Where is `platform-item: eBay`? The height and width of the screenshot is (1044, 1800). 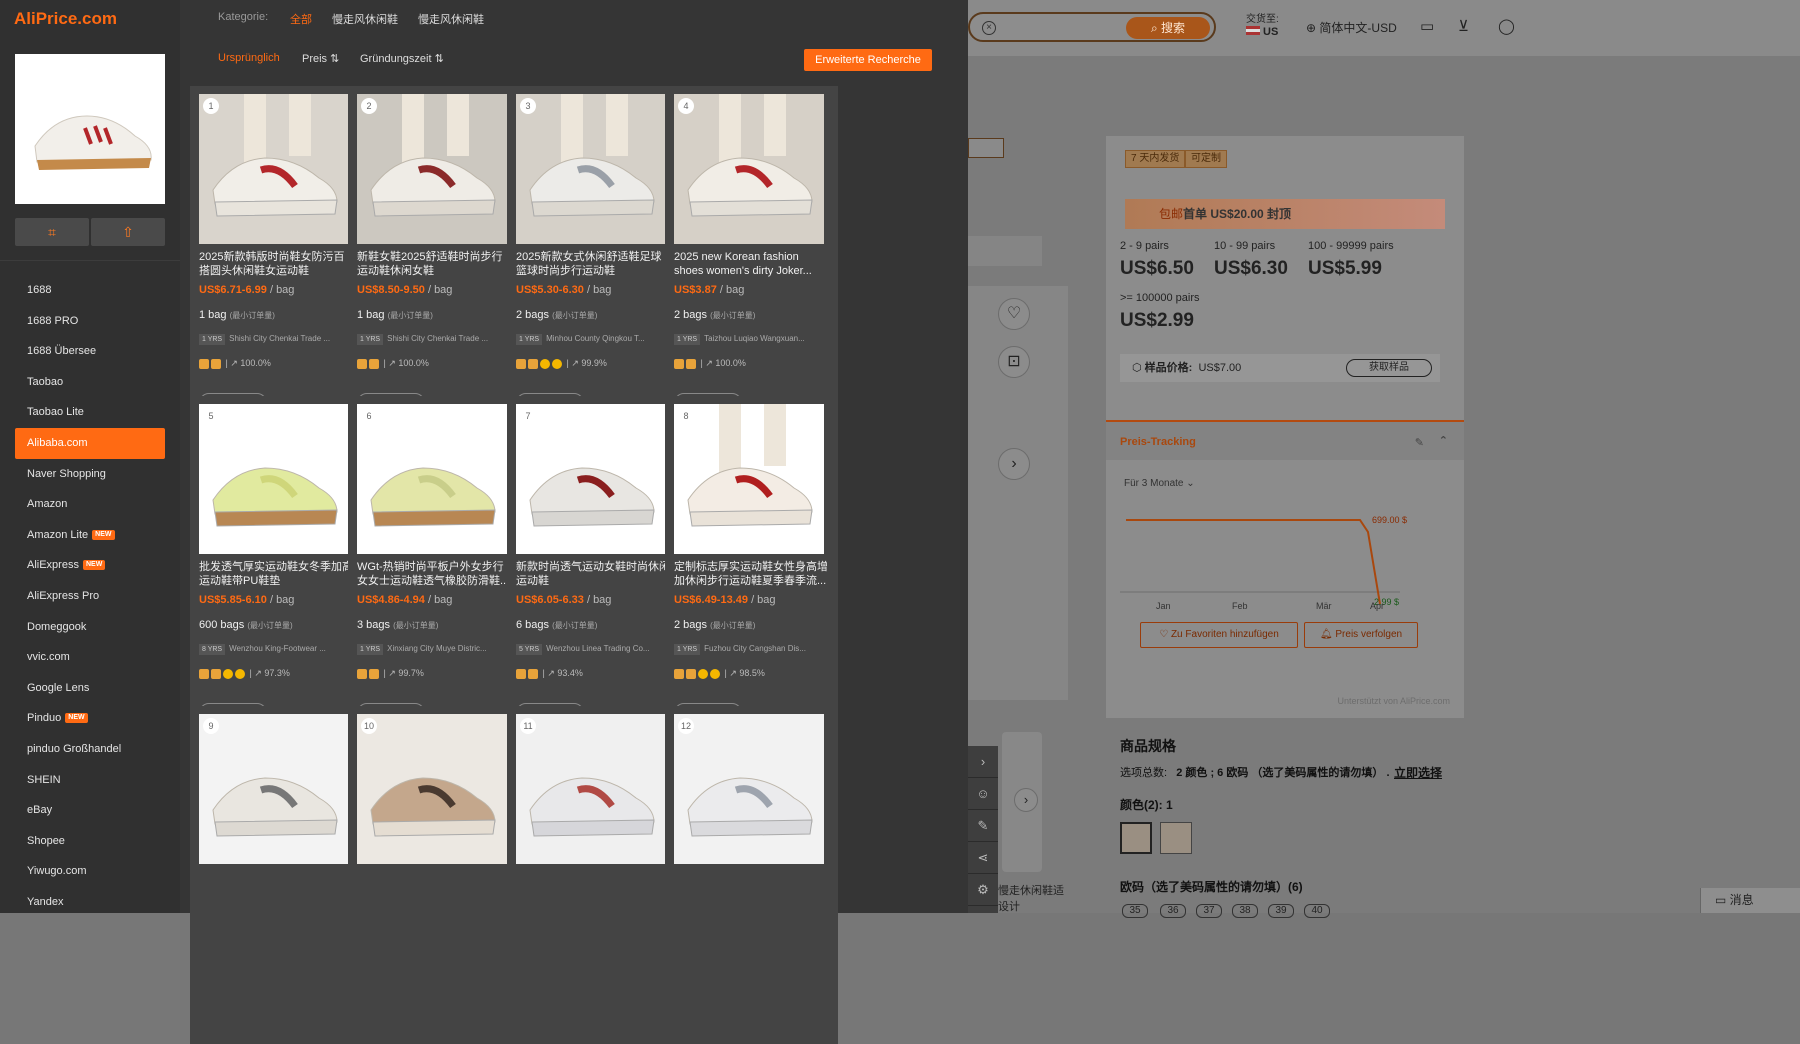
platform-item: eBay is located at coordinates (90, 810).